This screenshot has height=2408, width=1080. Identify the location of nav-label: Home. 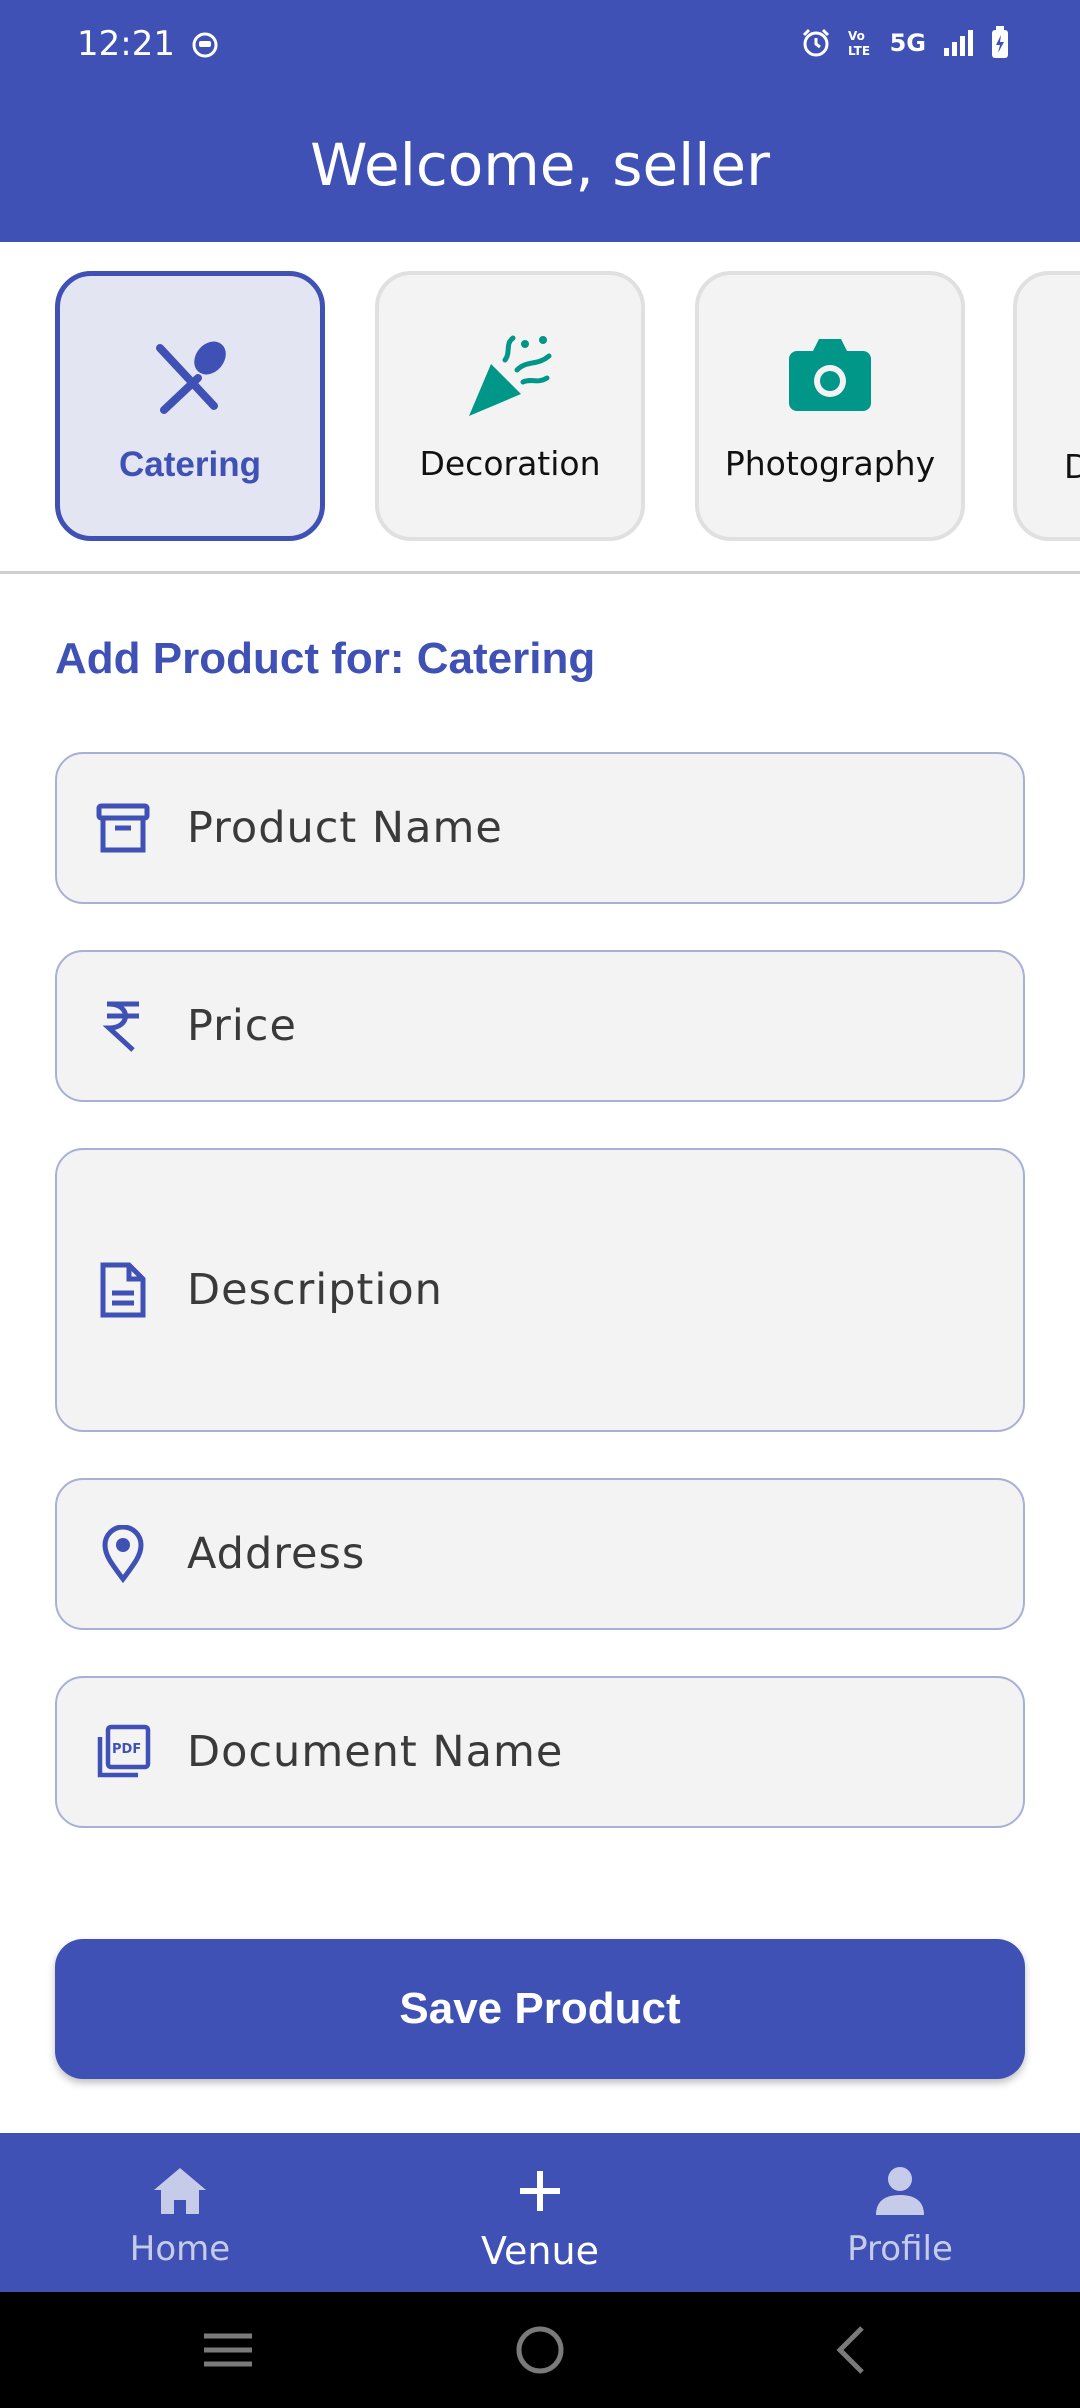
(180, 2249).